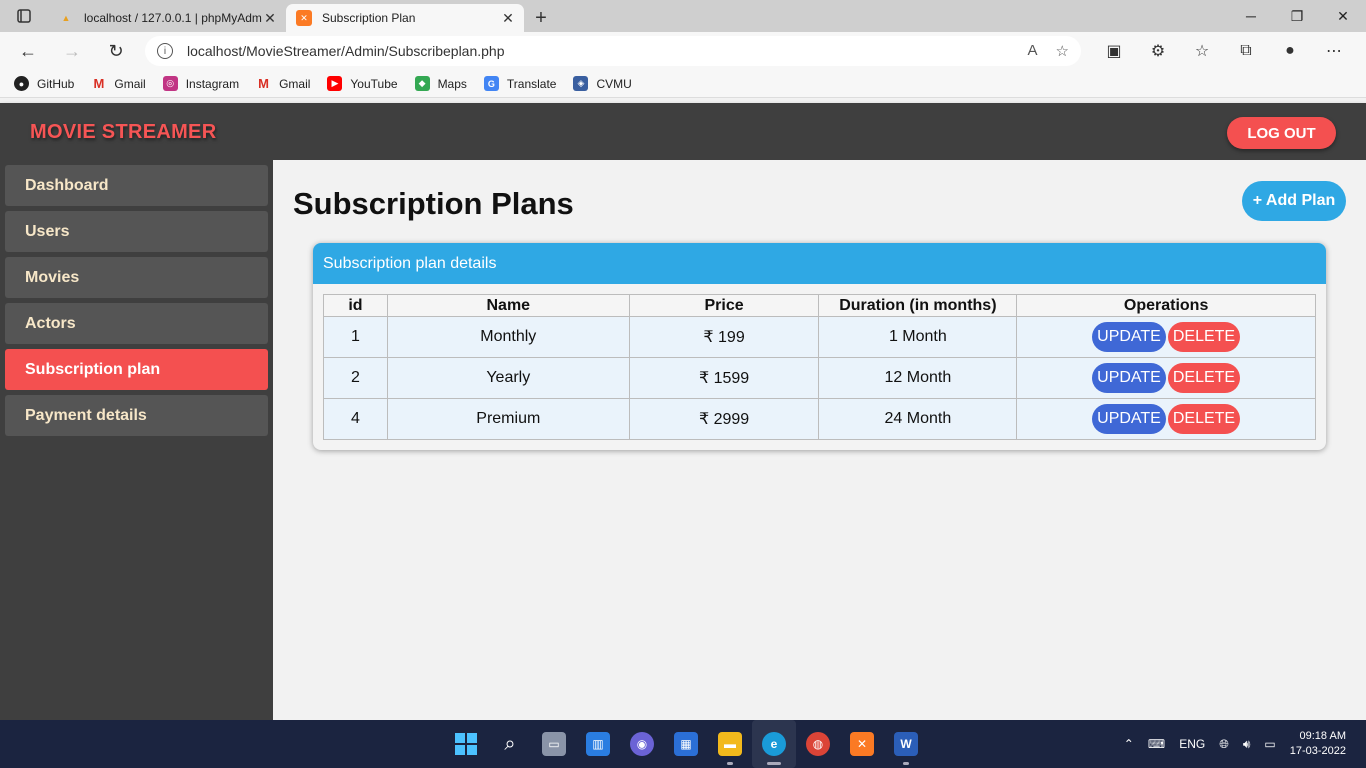 The width and height of the screenshot is (1366, 768). What do you see at coordinates (66, 18) in the screenshot?
I see `phpmyadmin-icon: ▲` at bounding box center [66, 18].